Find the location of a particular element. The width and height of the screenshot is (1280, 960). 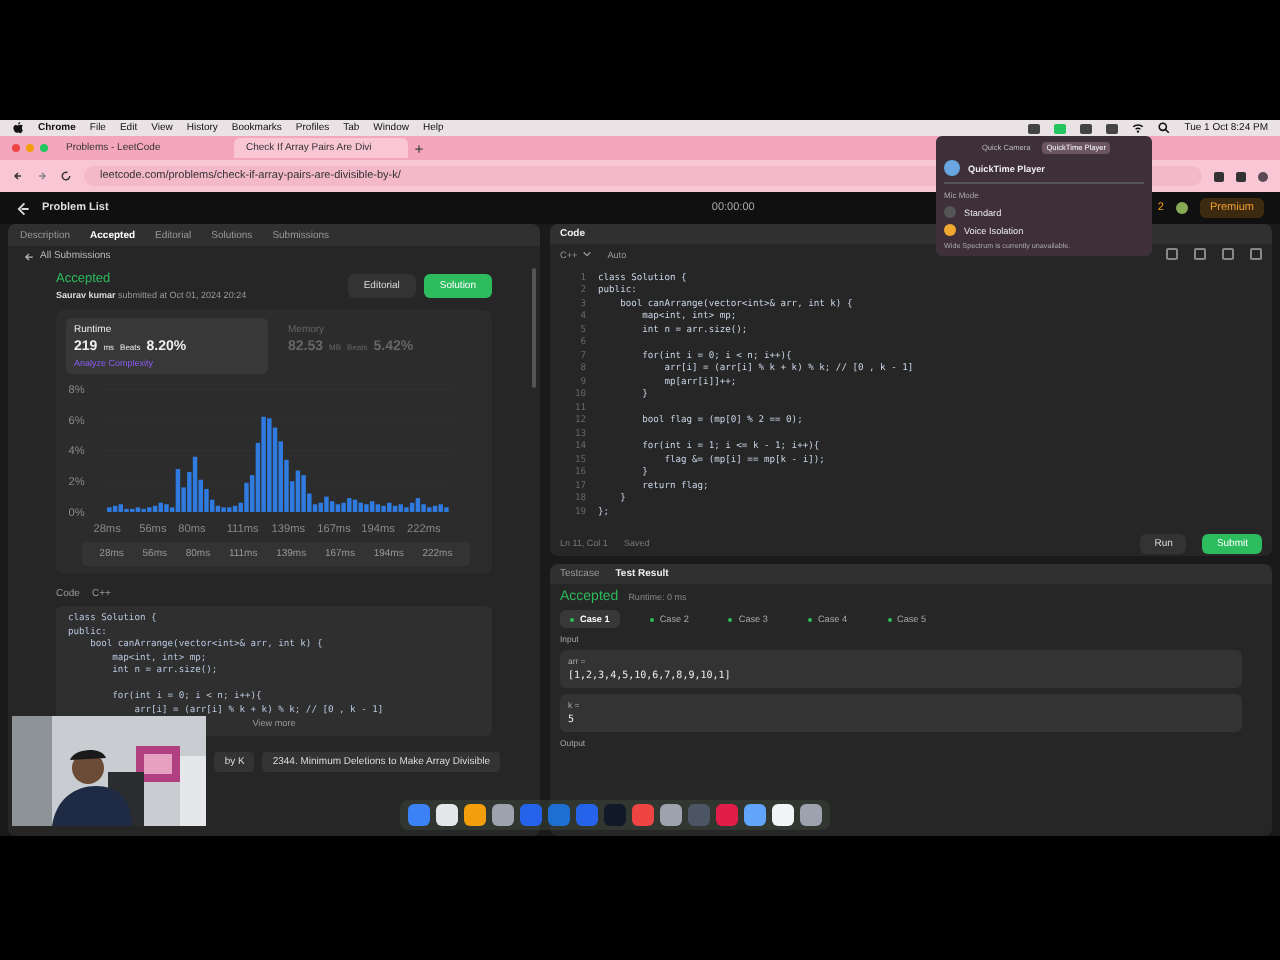

apple-icon is located at coordinates (18, 128).